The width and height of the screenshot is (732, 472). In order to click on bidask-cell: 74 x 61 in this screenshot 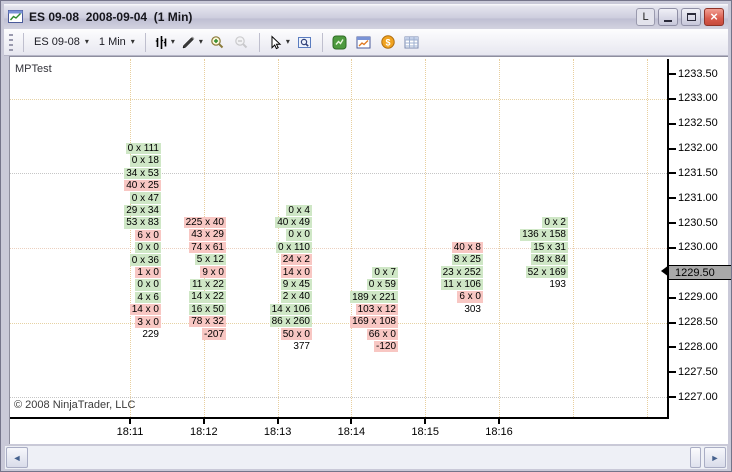, I will do `click(207, 247)`.